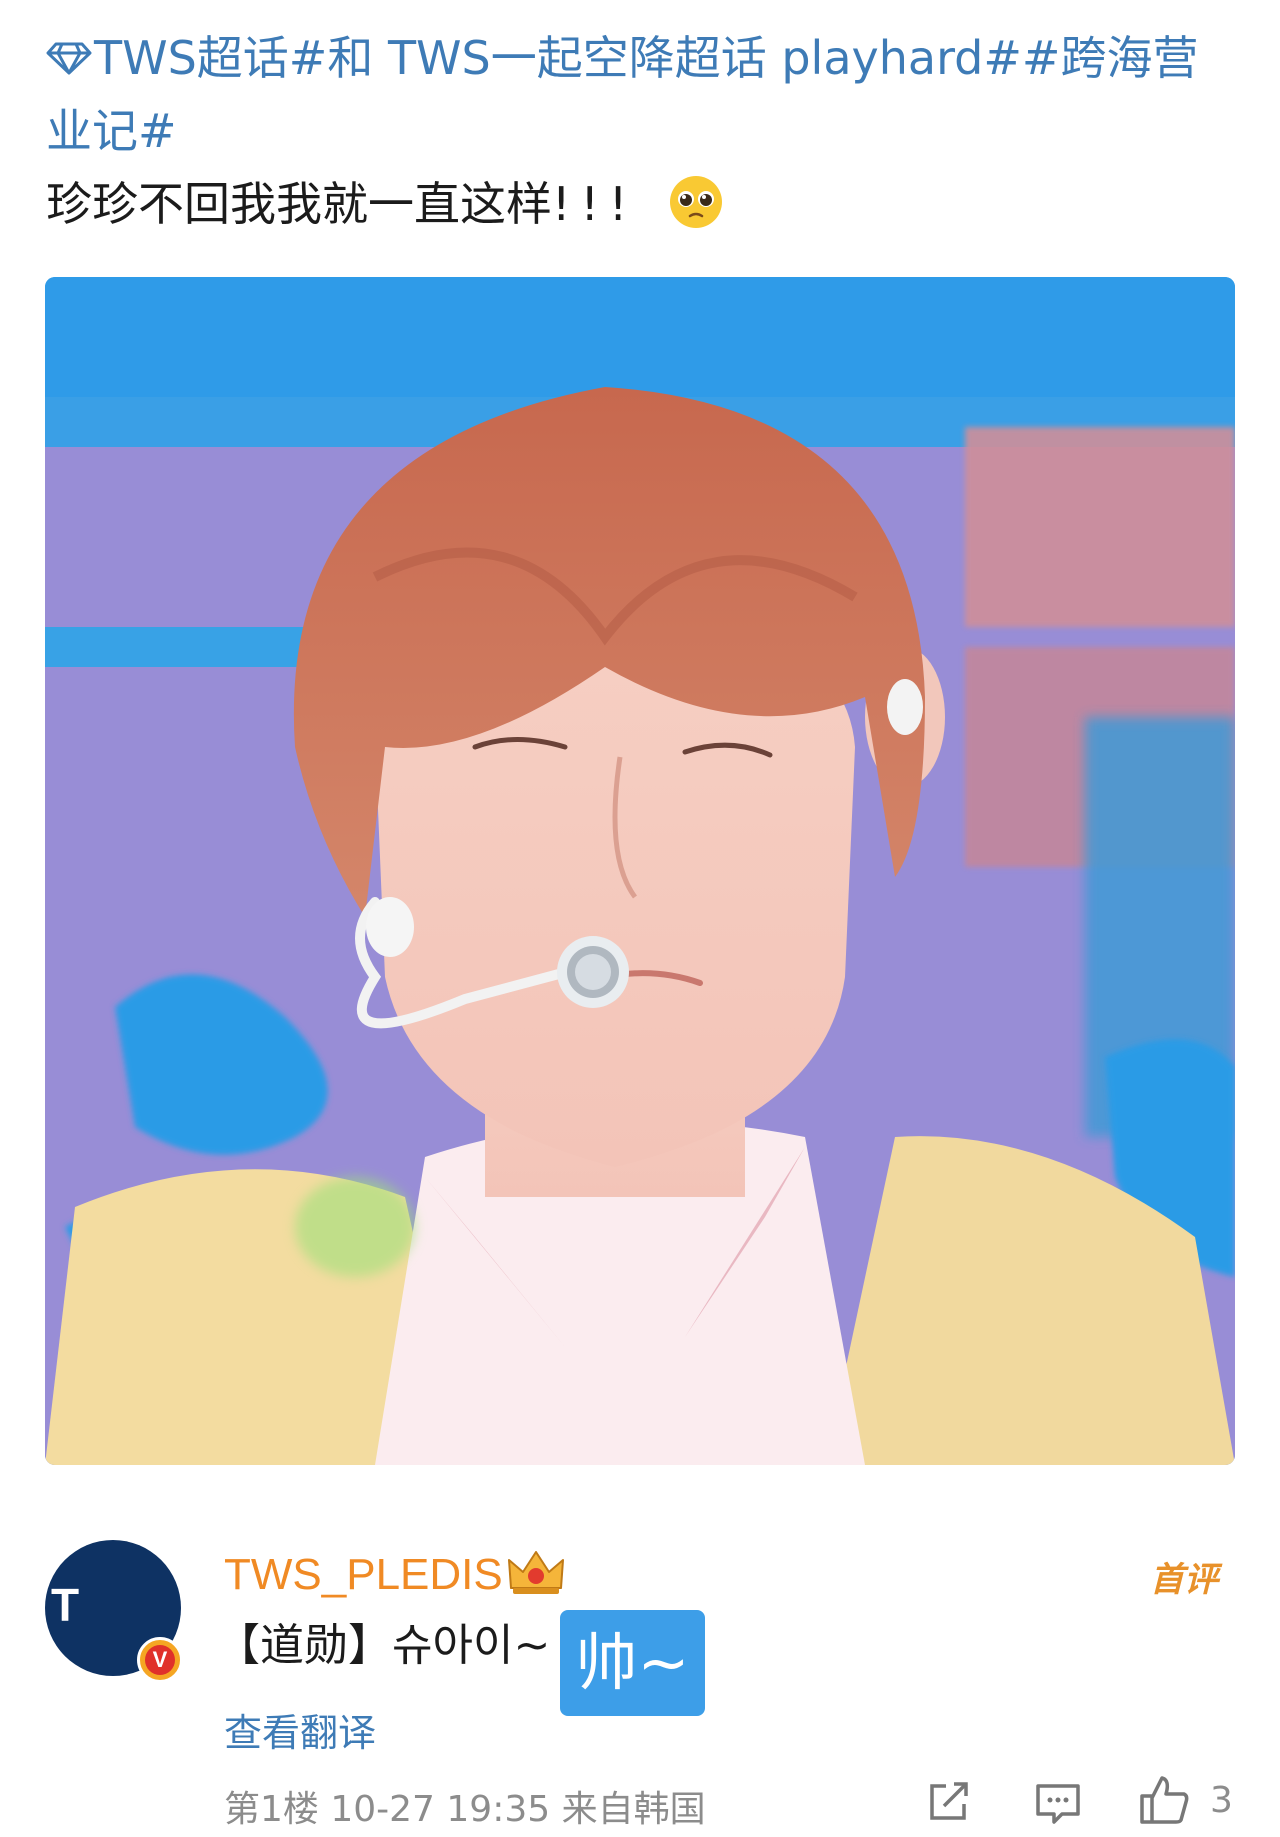  I want to click on crown-icon, so click(536, 1572).